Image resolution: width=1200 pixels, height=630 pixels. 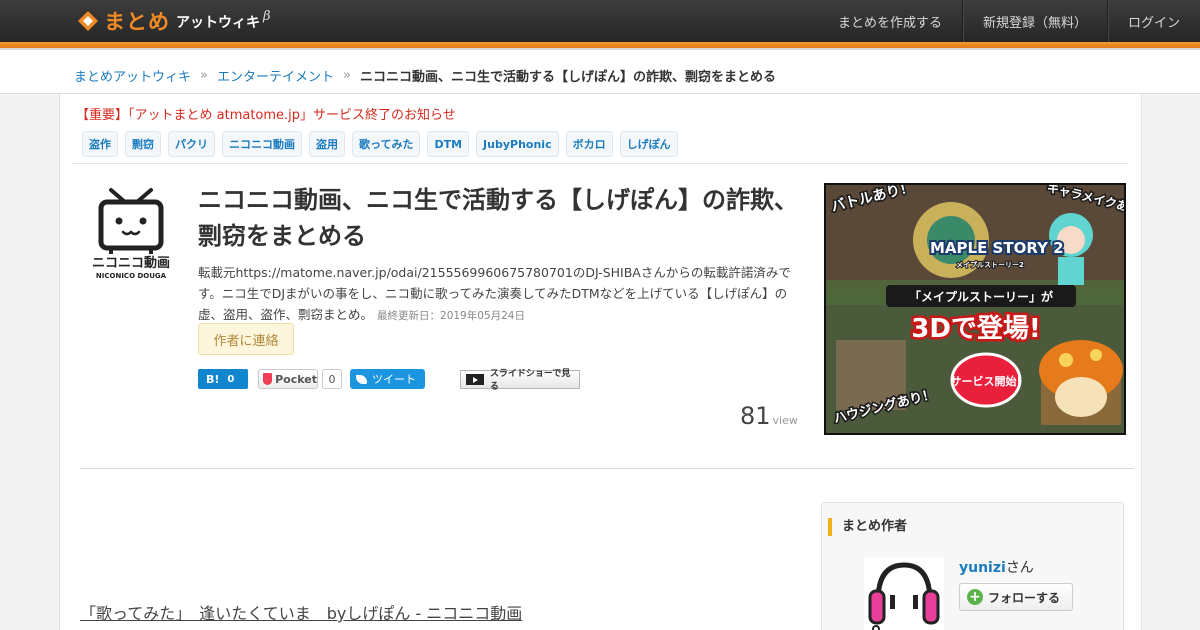 What do you see at coordinates (982, 568) in the screenshot?
I see `author-name-link: yunizi` at bounding box center [982, 568].